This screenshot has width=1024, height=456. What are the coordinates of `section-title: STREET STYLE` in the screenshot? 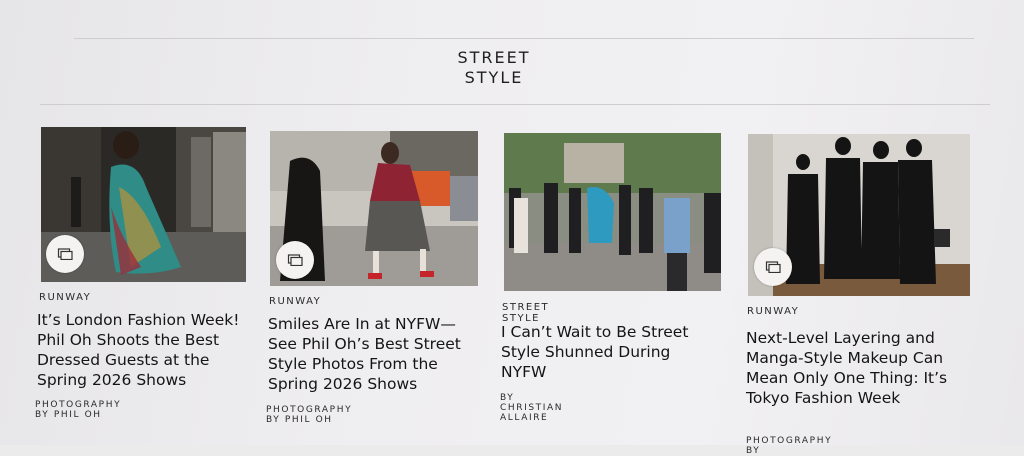 It's located at (494, 68).